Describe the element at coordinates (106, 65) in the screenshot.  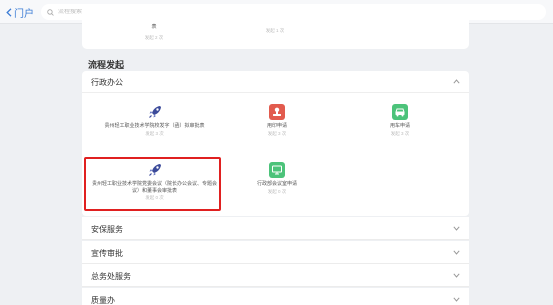
I see `section-title: 流程发起` at that location.